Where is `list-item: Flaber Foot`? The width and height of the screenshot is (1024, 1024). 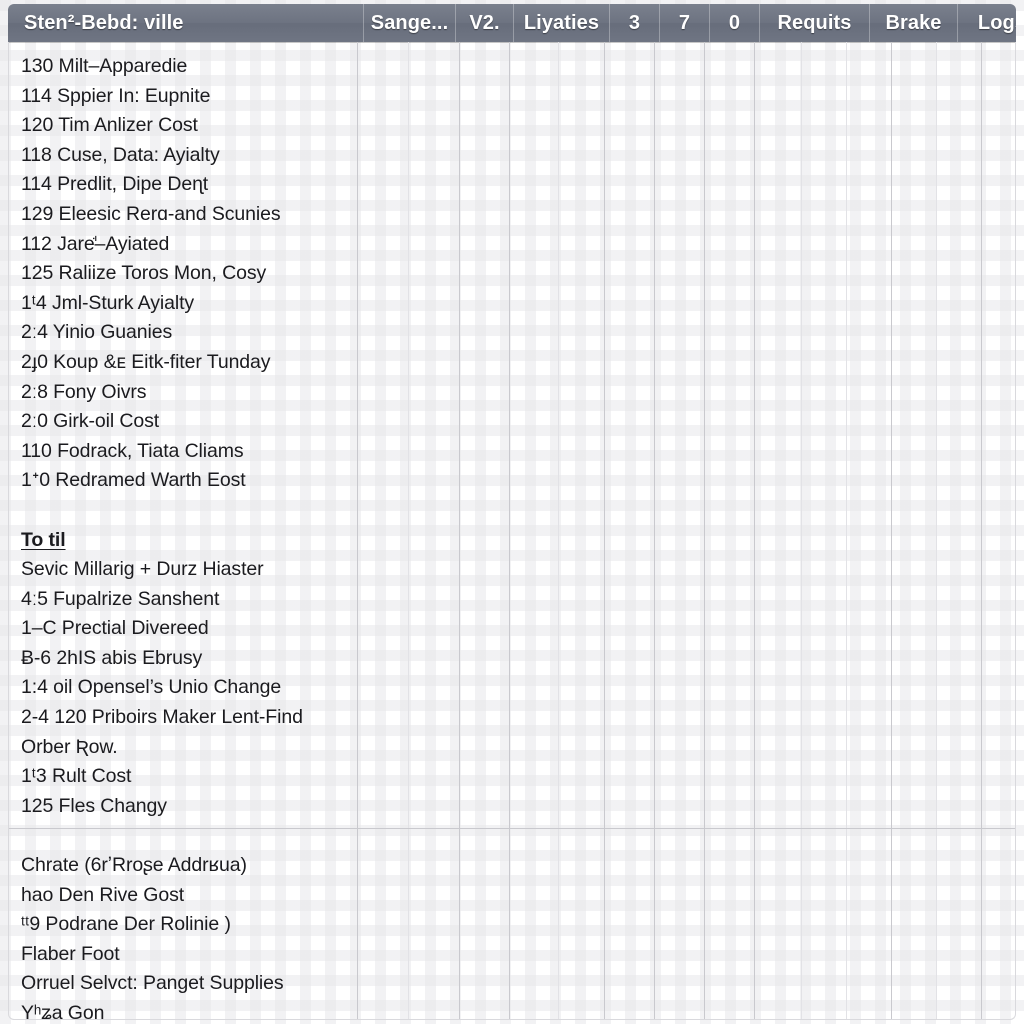 list-item: Flaber Foot is located at coordinates (191, 955).